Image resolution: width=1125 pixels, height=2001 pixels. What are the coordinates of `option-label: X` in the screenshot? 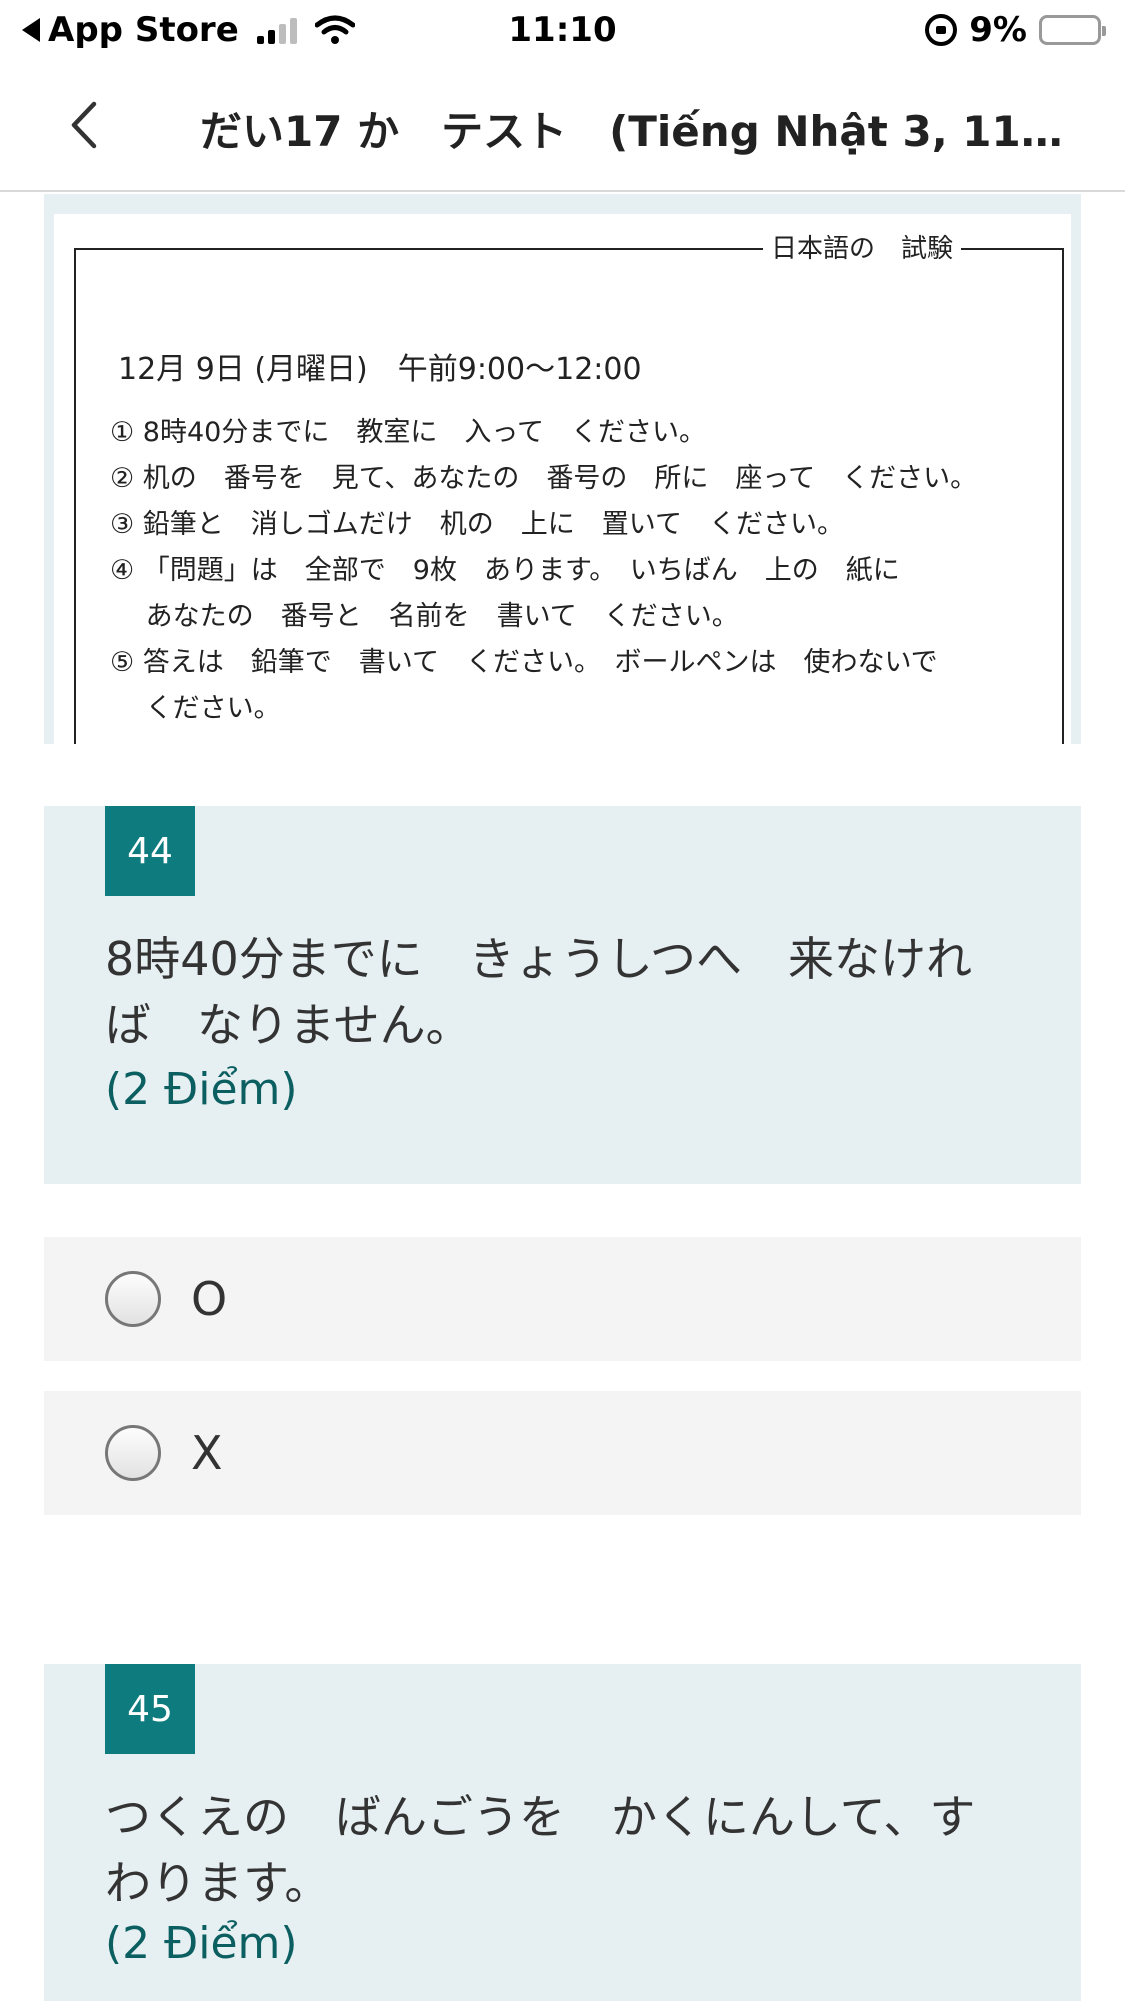 It's located at (207, 1453).